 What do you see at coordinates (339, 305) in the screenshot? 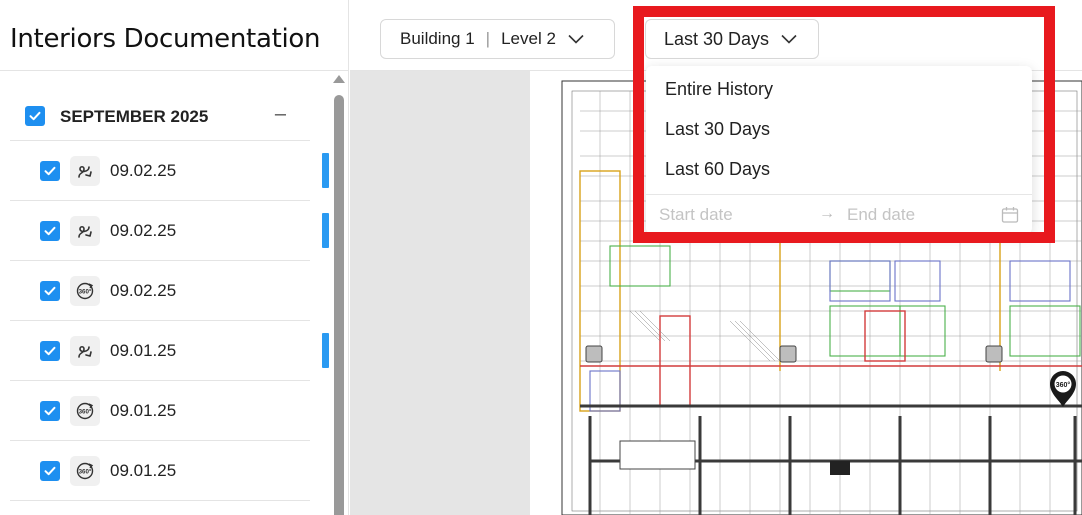
I see `scrollbar-thumb` at bounding box center [339, 305].